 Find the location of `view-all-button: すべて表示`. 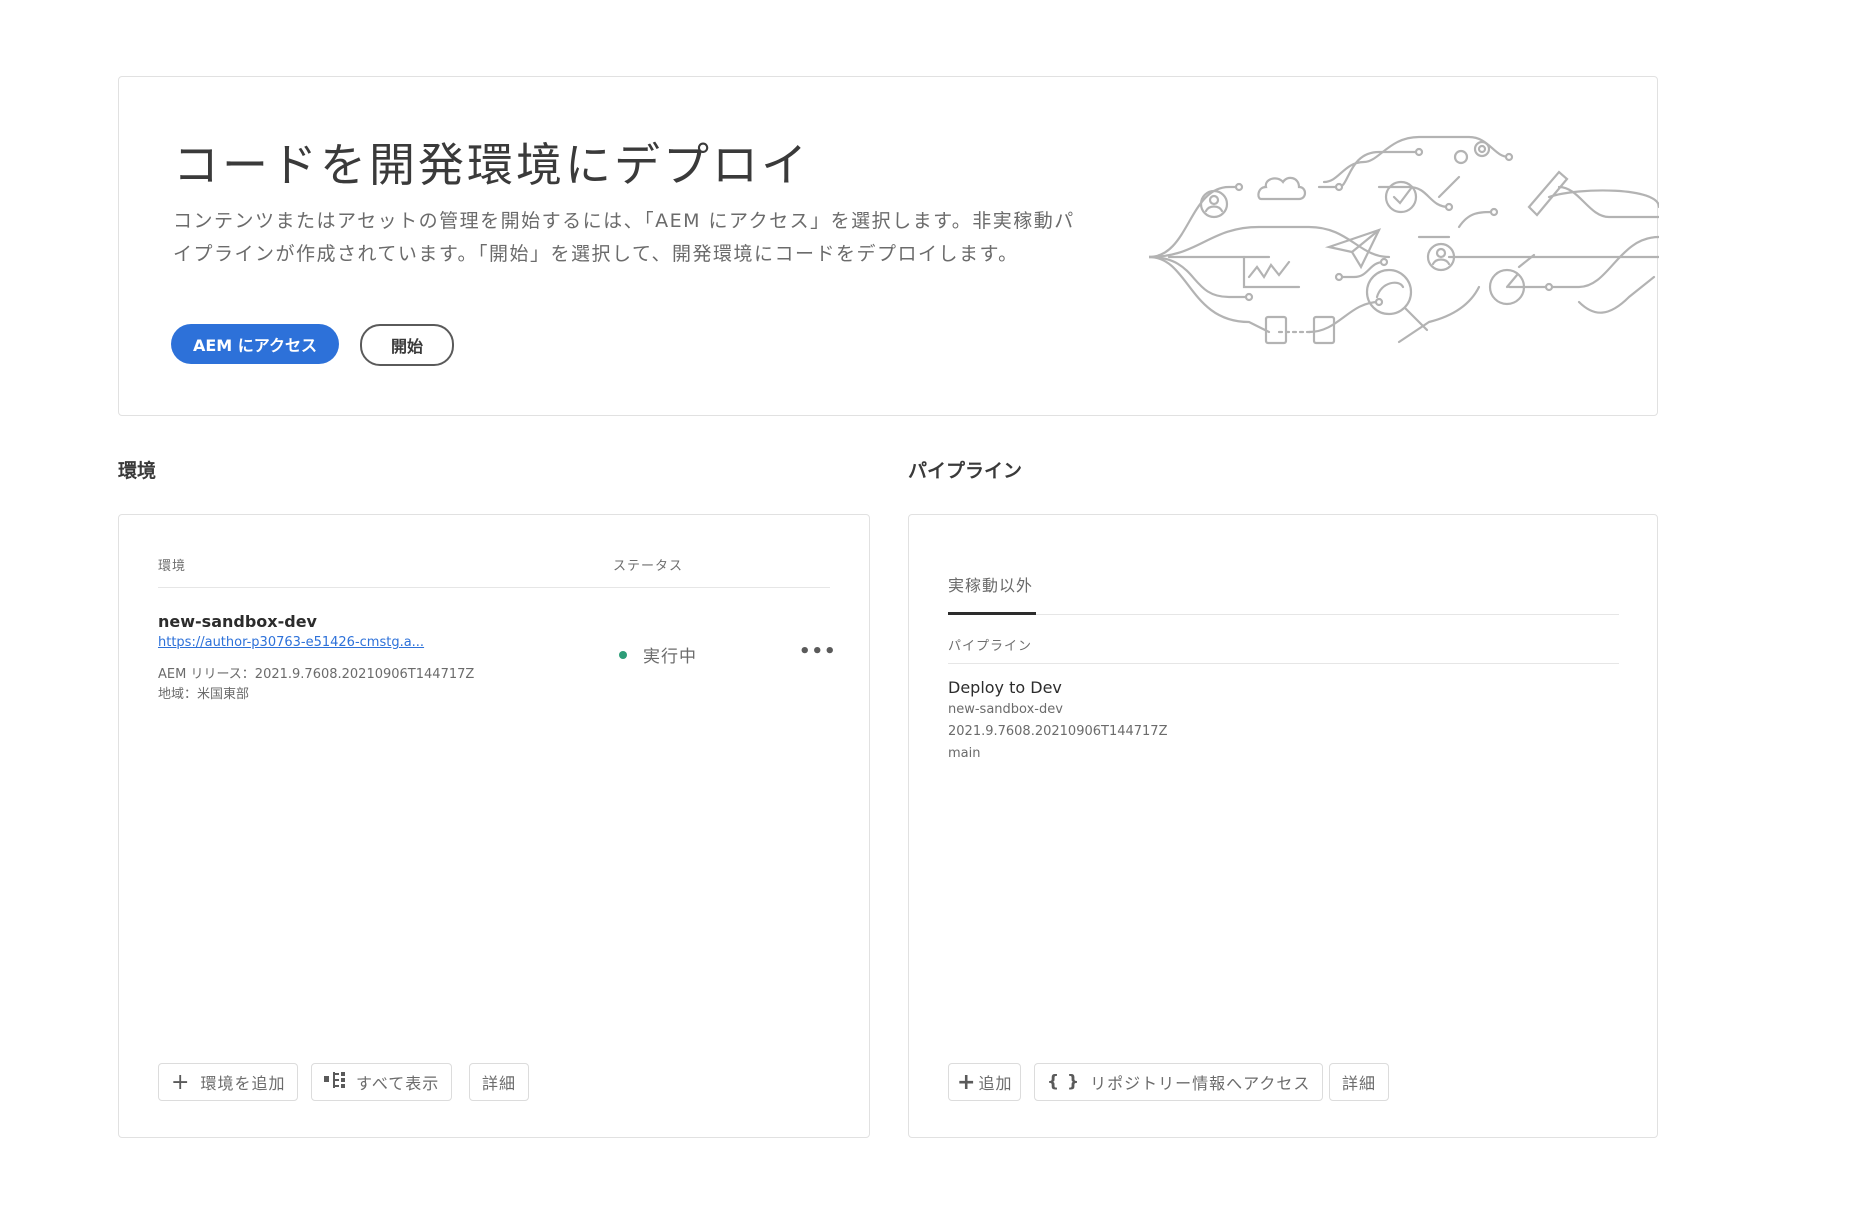

view-all-button: すべて表示 is located at coordinates (382, 1082).